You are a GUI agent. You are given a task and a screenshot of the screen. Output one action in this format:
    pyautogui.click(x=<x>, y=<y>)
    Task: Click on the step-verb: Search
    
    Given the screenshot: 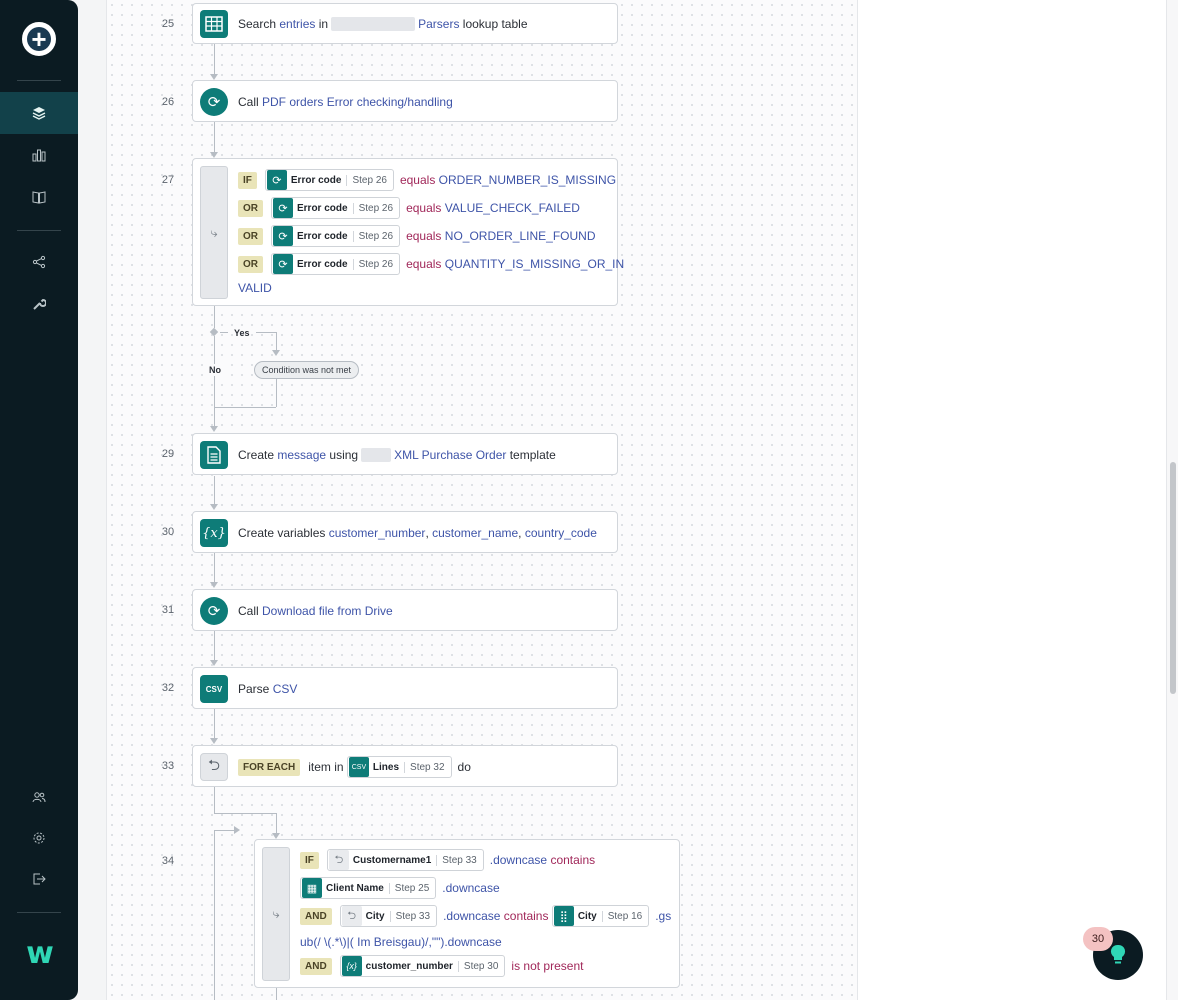 What is the action you would take?
    pyautogui.click(x=257, y=24)
    